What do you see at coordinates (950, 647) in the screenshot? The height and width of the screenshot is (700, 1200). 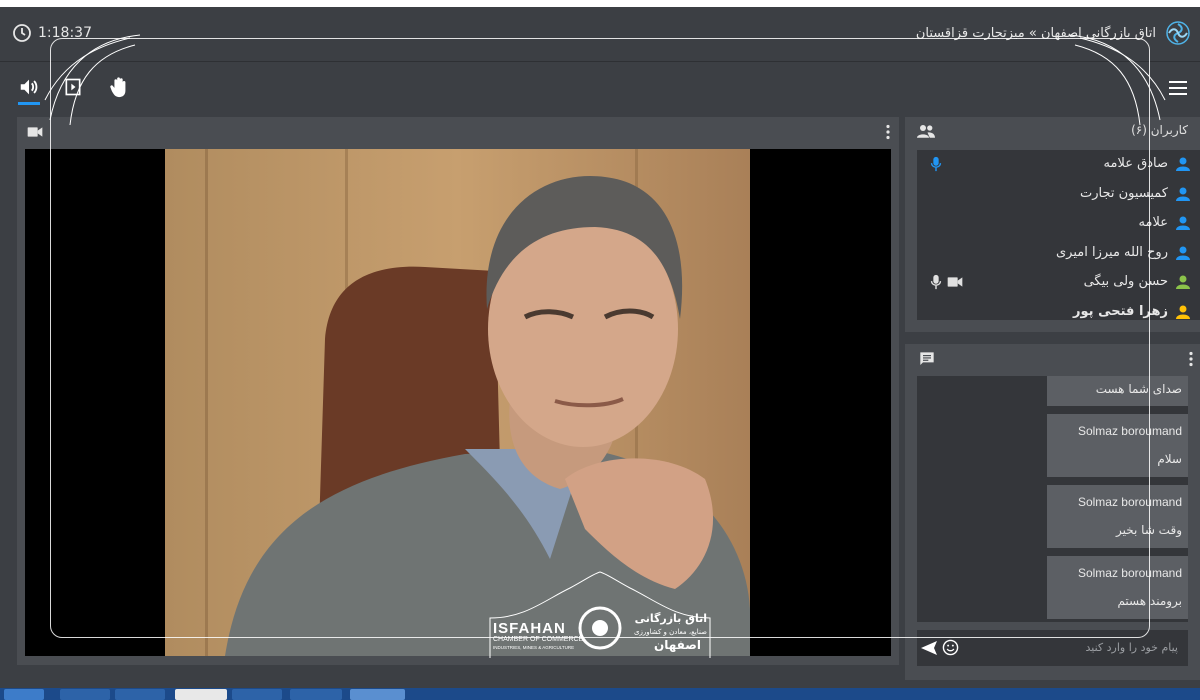 I see `emoji-icon` at bounding box center [950, 647].